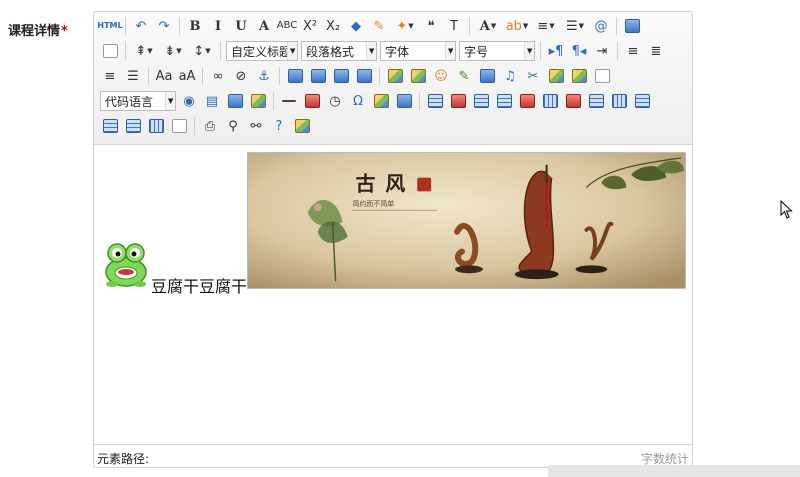 This screenshot has height=477, width=800. Describe the element at coordinates (395, 76) in the screenshot. I see `simple-upload-button` at that location.